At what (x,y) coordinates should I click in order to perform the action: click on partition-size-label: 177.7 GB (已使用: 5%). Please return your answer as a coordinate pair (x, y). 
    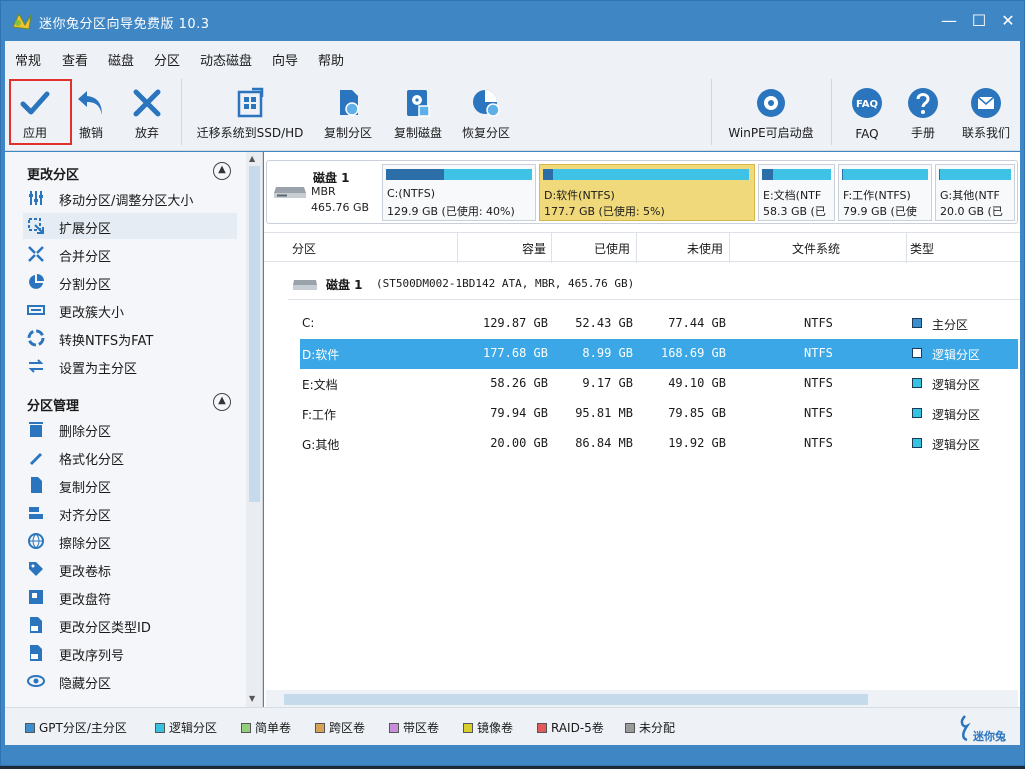
    Looking at the image, I should click on (604, 211).